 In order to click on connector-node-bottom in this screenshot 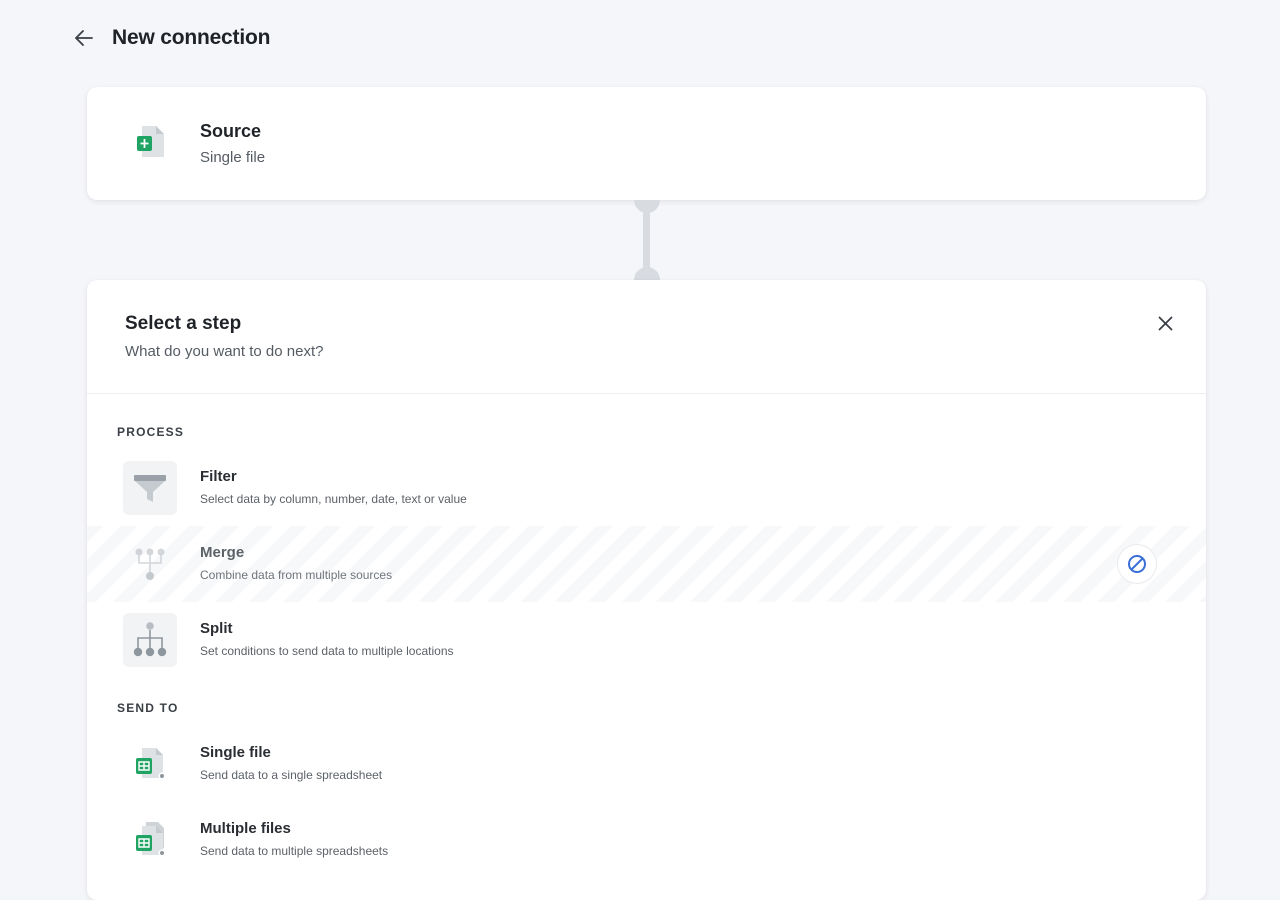, I will do `click(647, 273)`.